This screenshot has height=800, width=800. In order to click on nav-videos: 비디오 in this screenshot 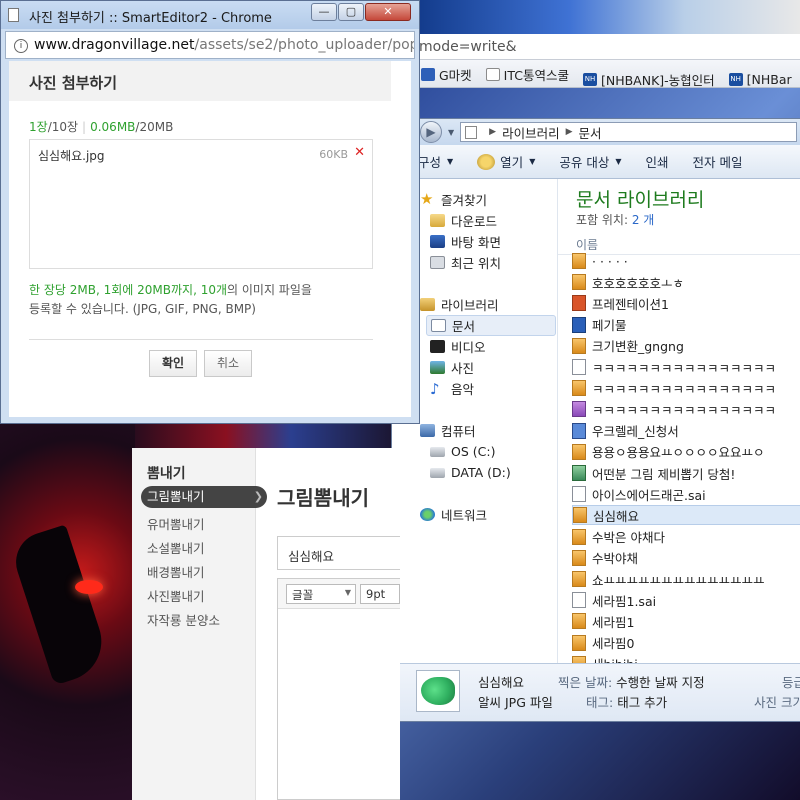, I will do `click(458, 346)`.